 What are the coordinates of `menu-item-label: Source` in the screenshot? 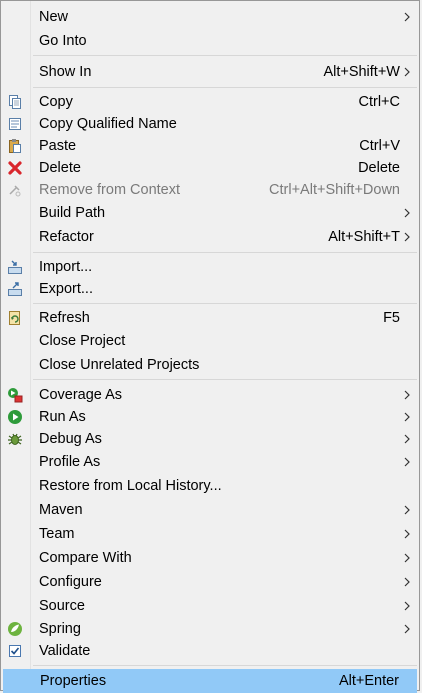 It's located at (62, 606).